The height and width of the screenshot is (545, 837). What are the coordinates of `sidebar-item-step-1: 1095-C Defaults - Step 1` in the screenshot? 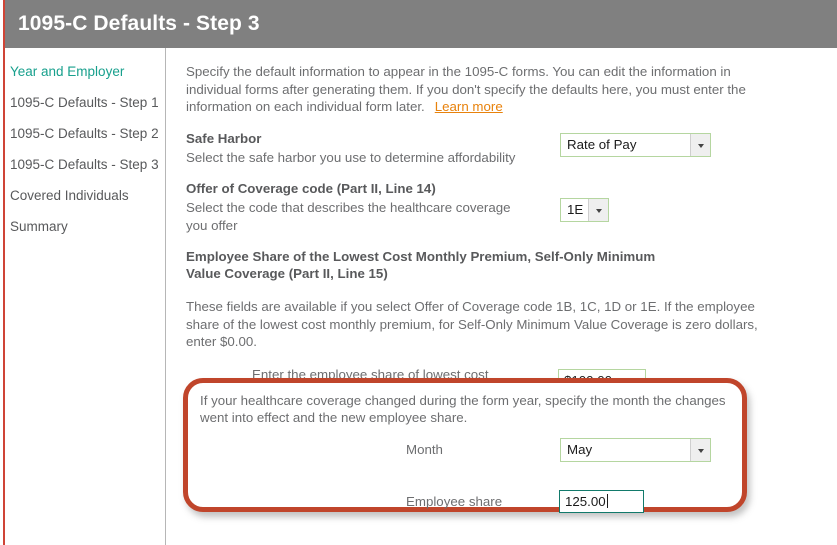 It's located at (85, 102).